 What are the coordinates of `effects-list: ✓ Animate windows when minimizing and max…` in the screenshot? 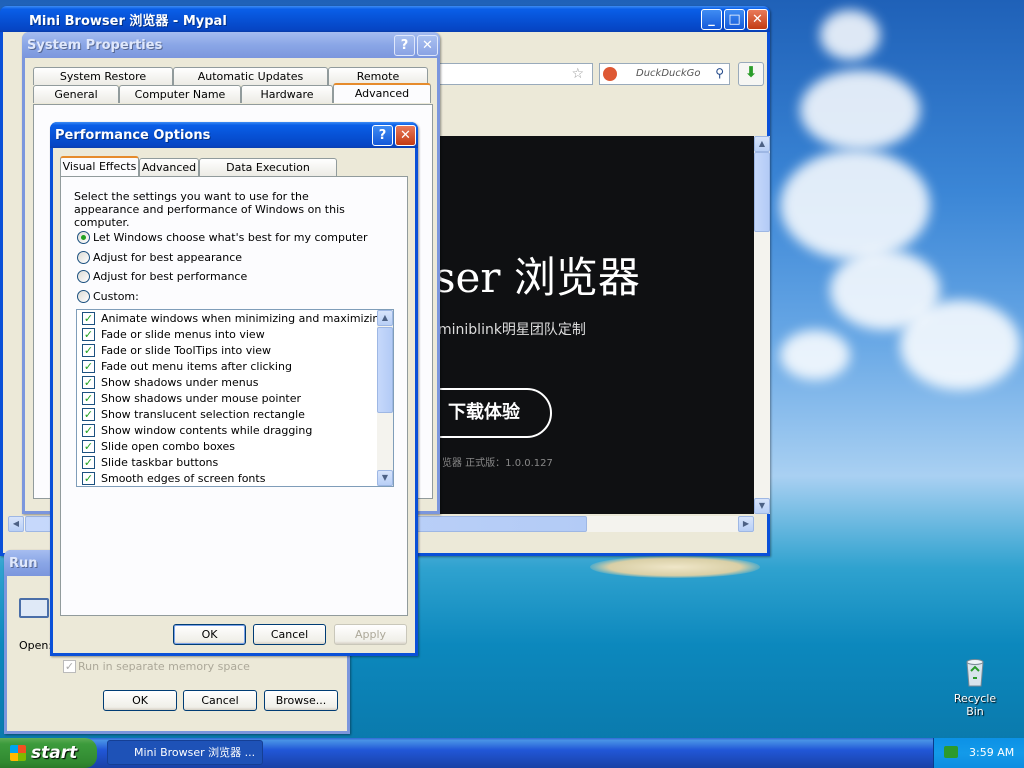 It's located at (235, 398).